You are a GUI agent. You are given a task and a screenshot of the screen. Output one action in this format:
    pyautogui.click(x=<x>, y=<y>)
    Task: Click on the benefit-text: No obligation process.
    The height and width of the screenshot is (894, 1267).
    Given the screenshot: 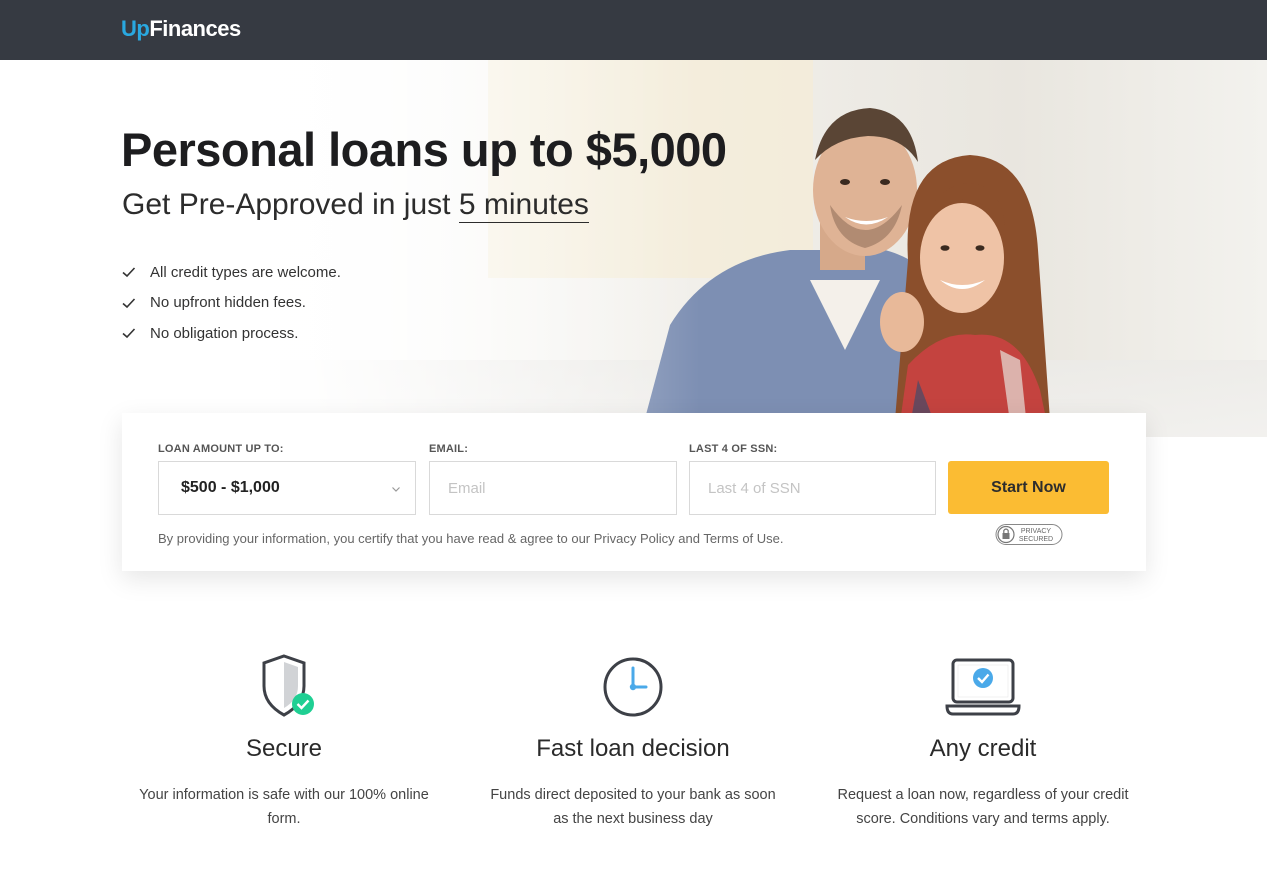 What is the action you would take?
    pyautogui.click(x=224, y=333)
    